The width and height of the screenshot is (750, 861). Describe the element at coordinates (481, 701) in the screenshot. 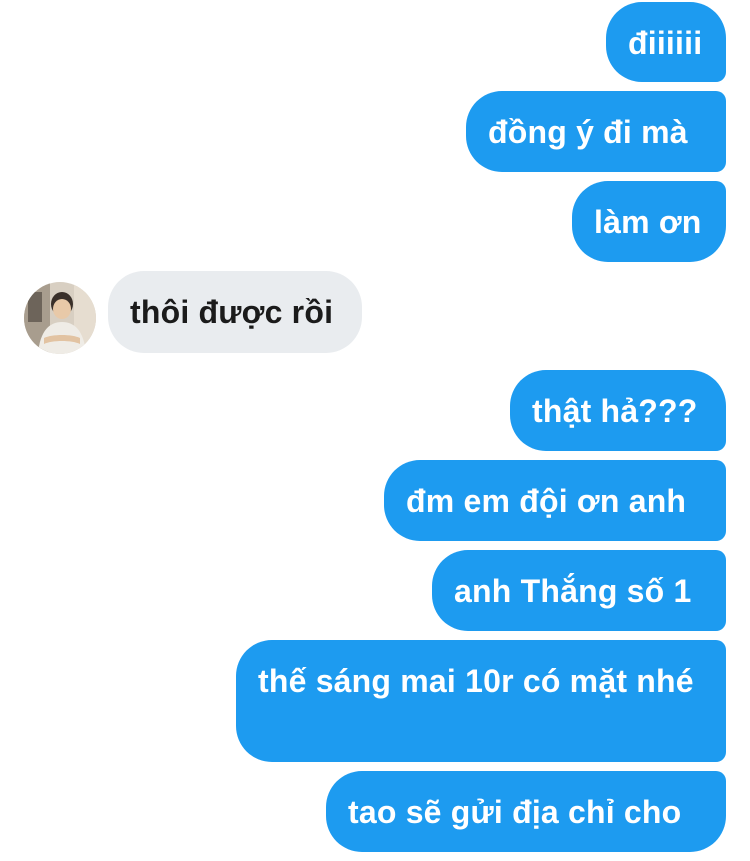

I see `outgoing-message: thế sáng mai 10r có mặt nhé` at that location.